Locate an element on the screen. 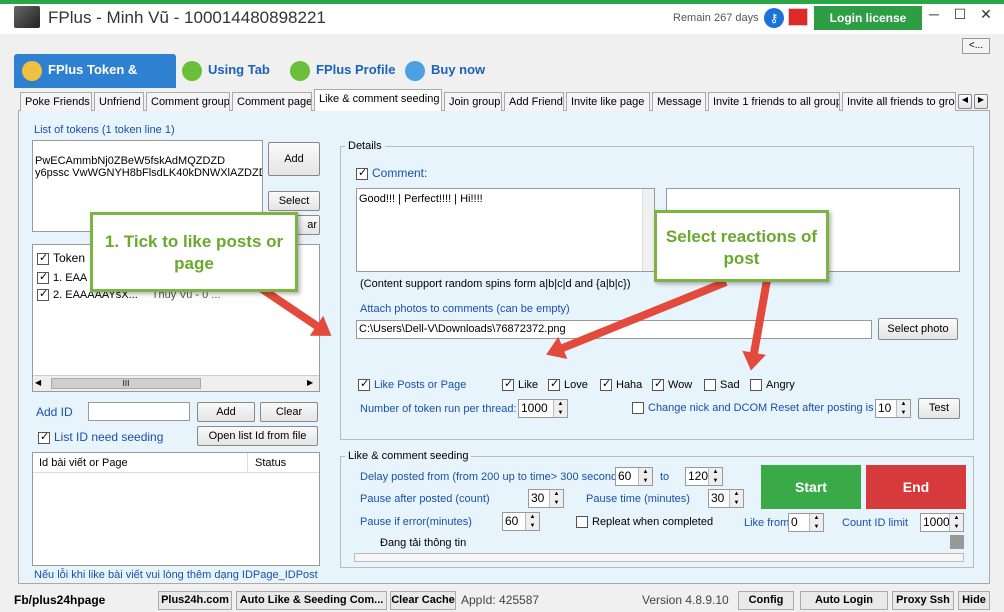  subtab-comment-page: Comment page is located at coordinates (272, 101).